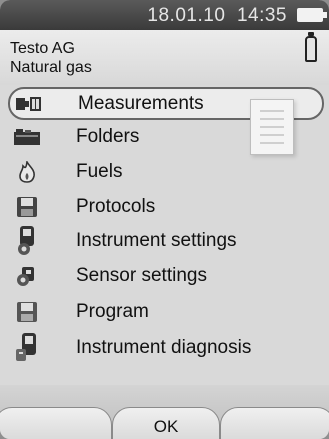 The width and height of the screenshot is (329, 439). I want to click on status-time: 14:35, so click(261, 15).